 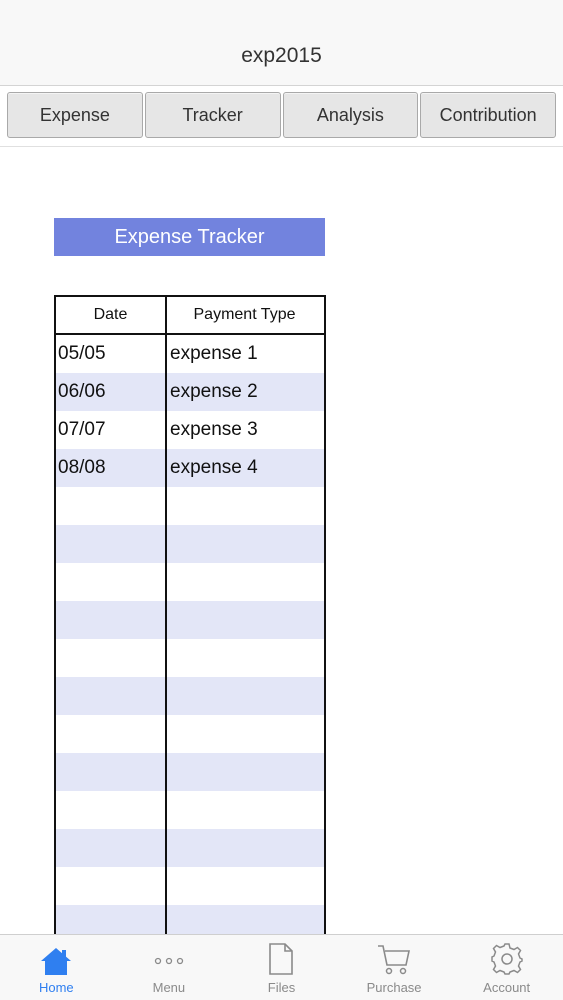 What do you see at coordinates (111, 392) in the screenshot?
I see `cell-date: 06/06` at bounding box center [111, 392].